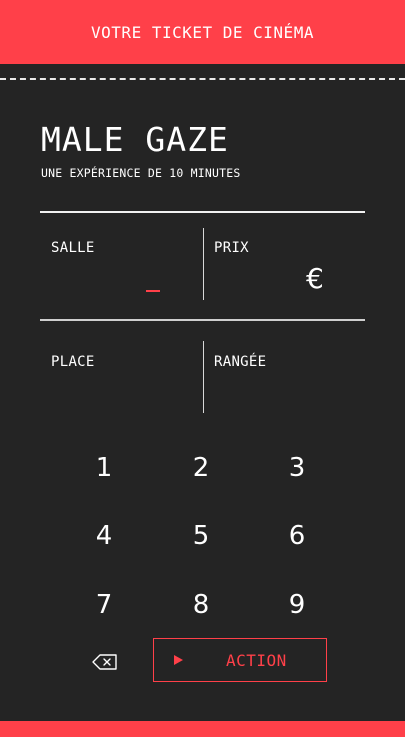 This screenshot has height=737, width=405. I want to click on key-1: 1, so click(104, 468).